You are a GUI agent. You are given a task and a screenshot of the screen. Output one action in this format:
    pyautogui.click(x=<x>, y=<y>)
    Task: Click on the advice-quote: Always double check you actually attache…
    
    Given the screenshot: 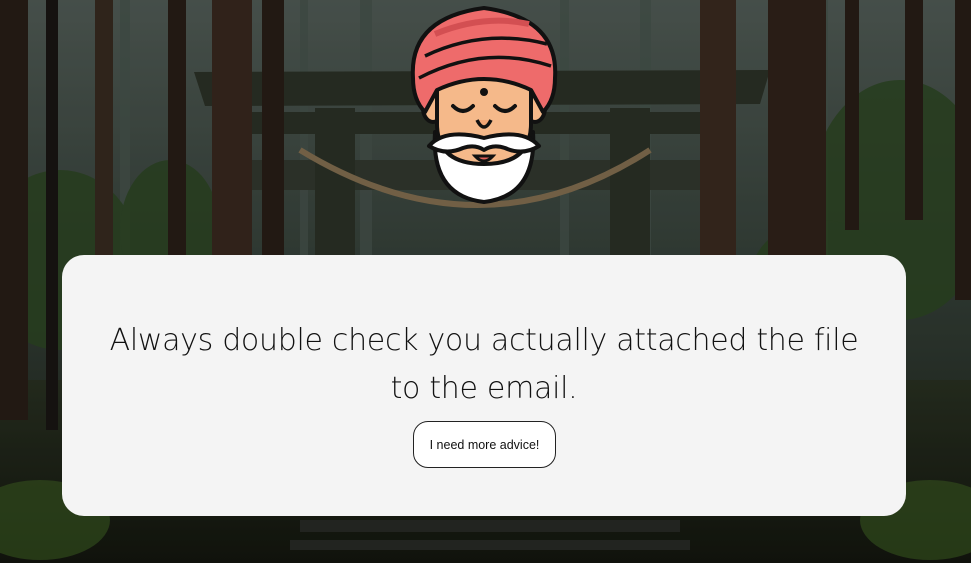 What is the action you would take?
    pyautogui.click(x=484, y=364)
    